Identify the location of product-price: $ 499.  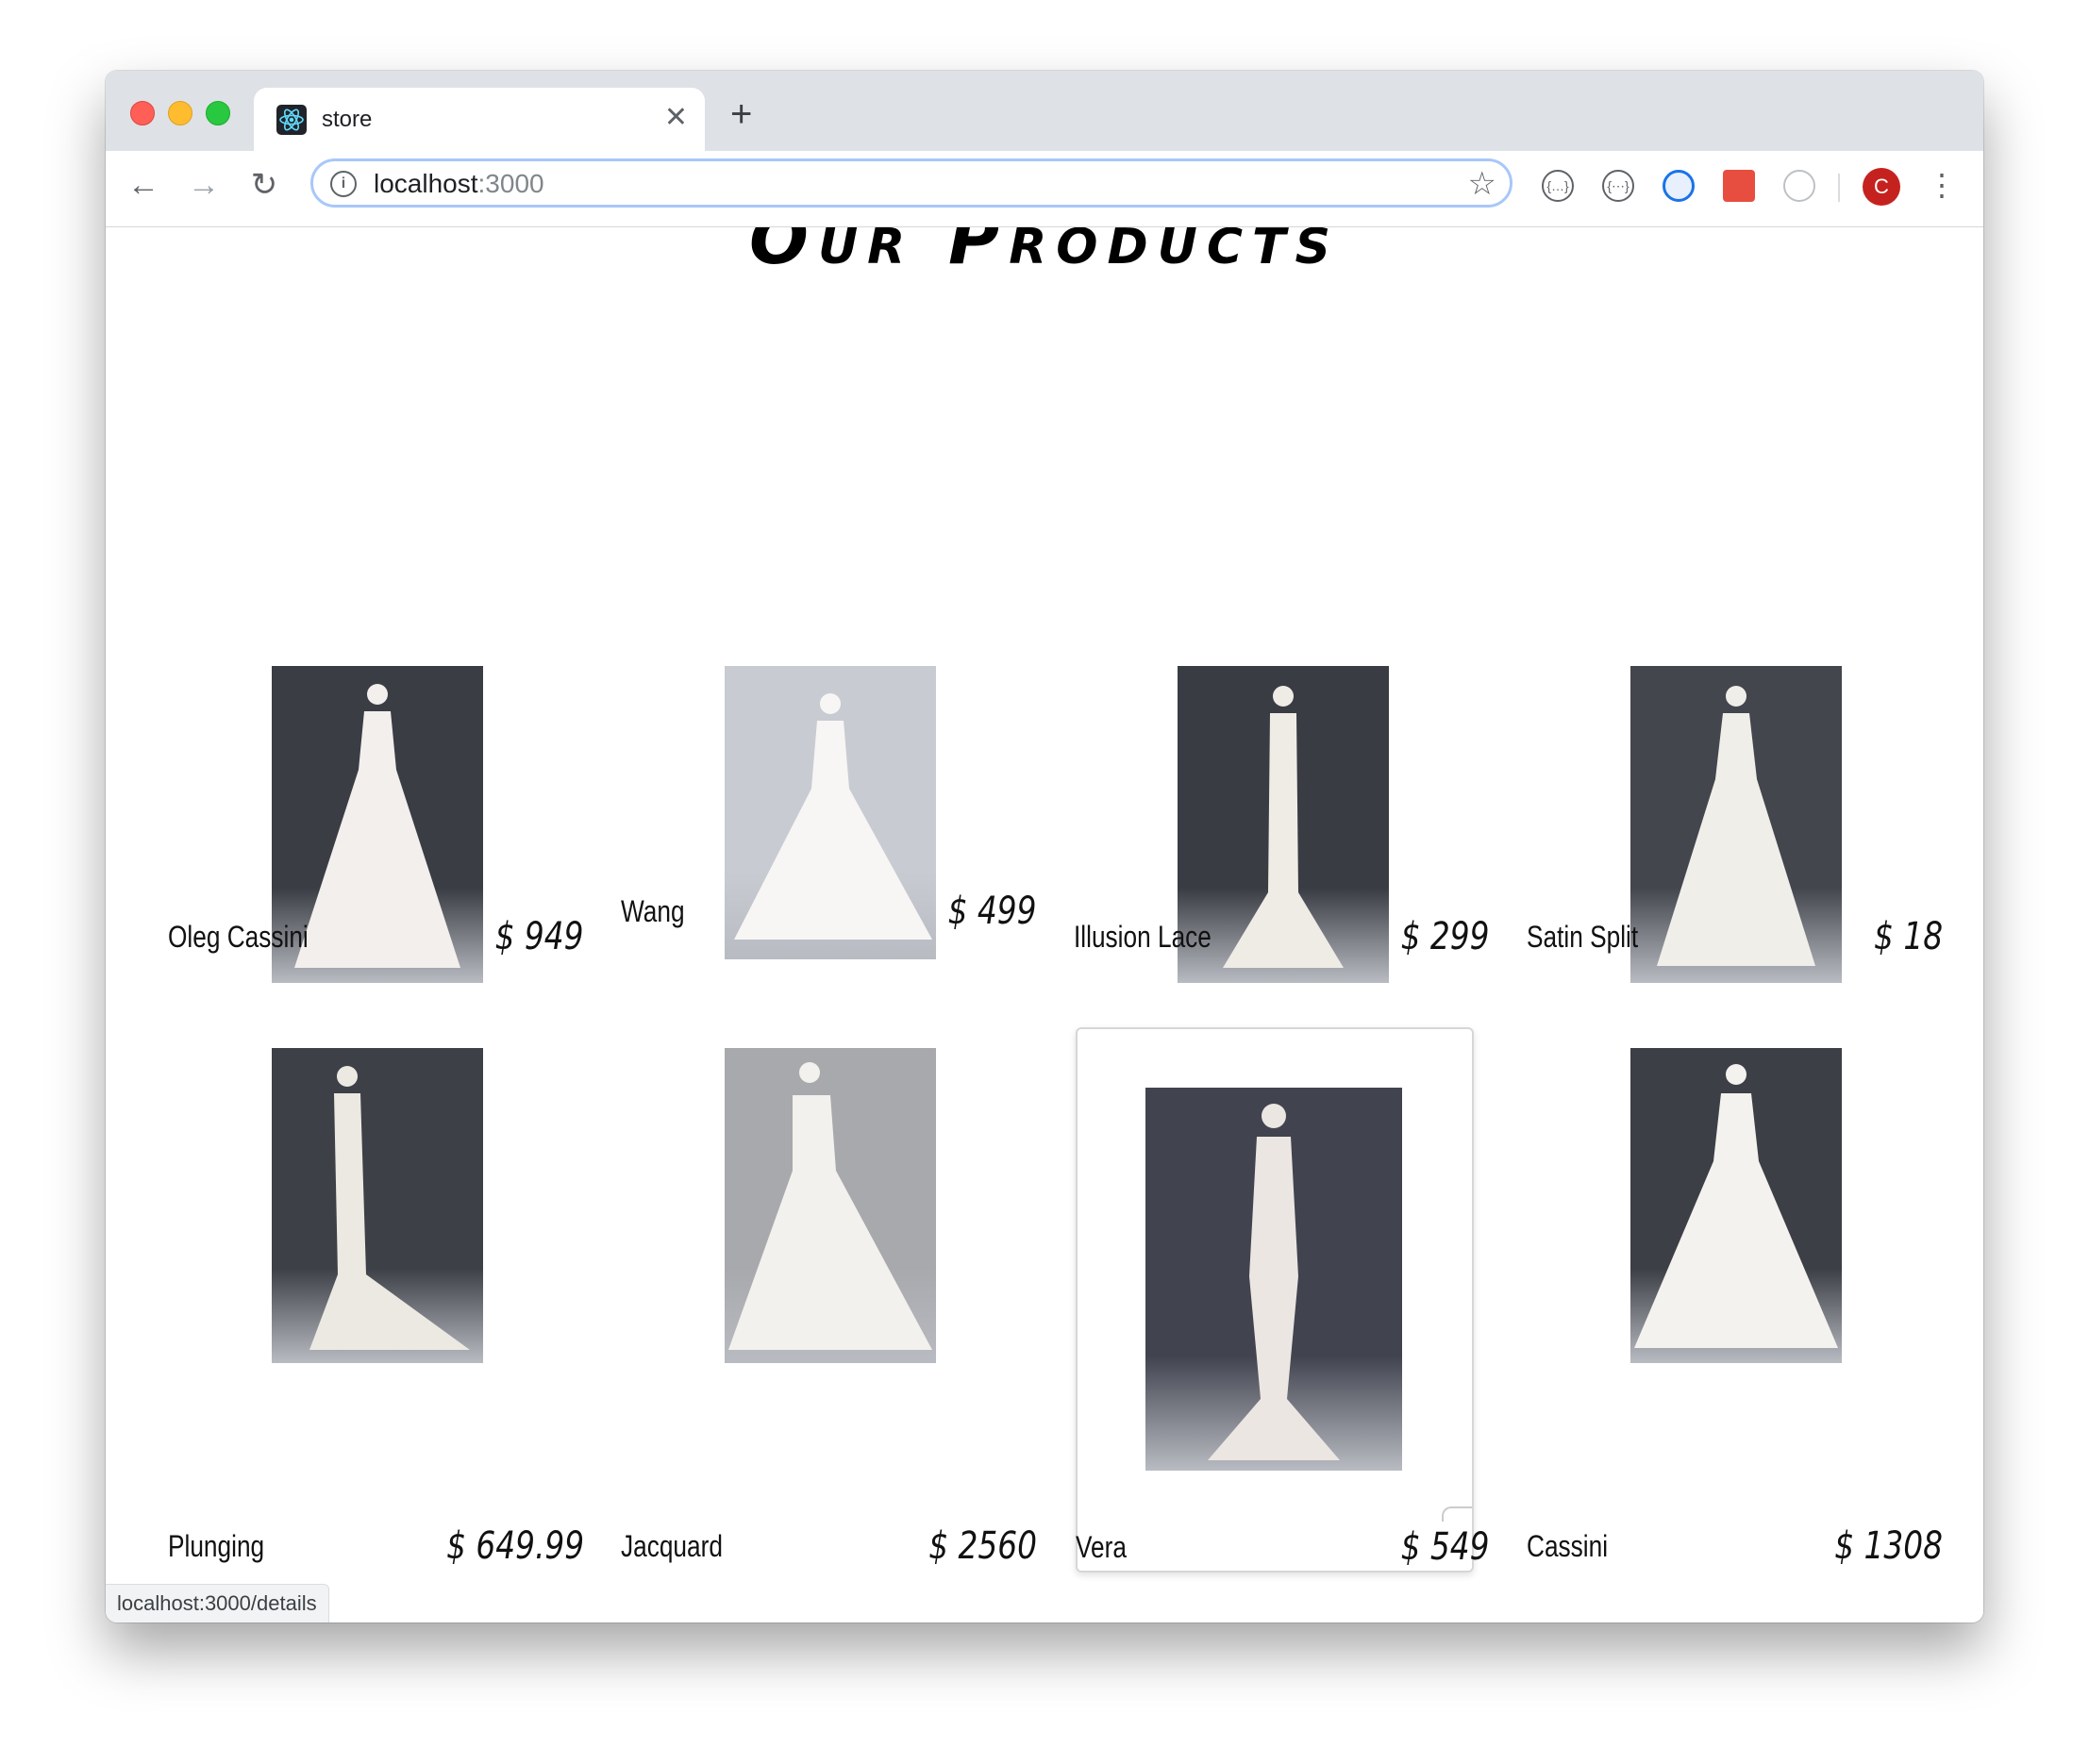
(992, 912).